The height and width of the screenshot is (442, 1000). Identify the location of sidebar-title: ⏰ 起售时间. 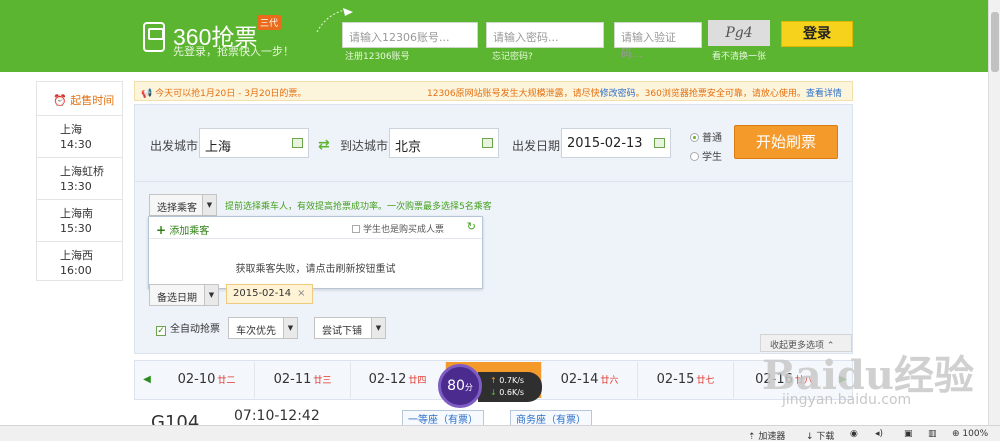
(79, 99).